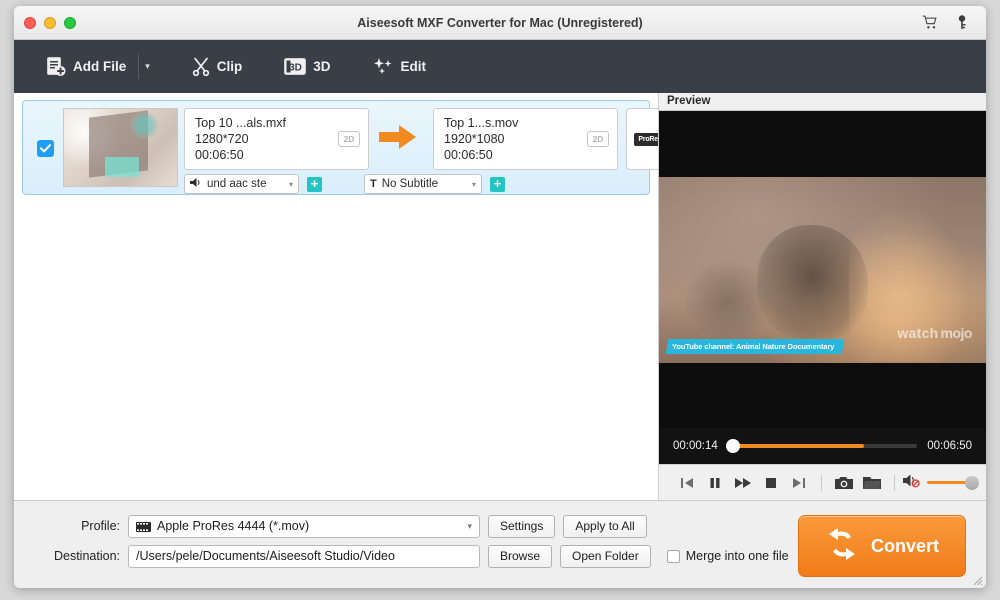 The height and width of the screenshot is (600, 1000). I want to click on three-d-label: 3D, so click(322, 66).